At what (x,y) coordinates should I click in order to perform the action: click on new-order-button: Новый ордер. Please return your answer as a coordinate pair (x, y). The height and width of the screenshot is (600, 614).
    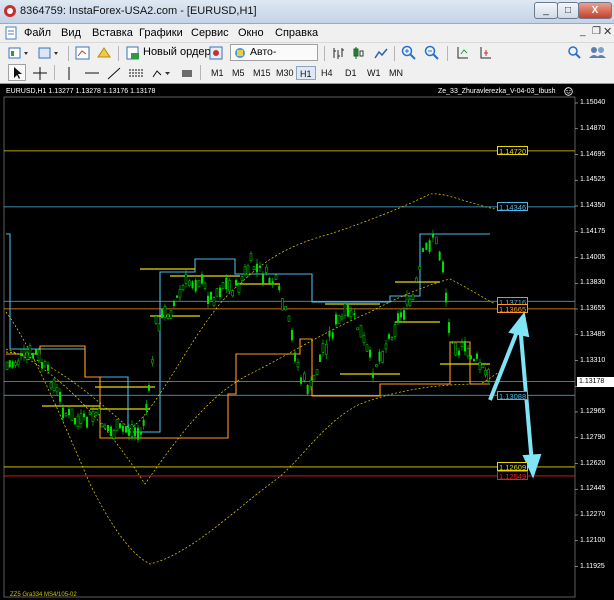
    Looking at the image, I should click on (177, 52).